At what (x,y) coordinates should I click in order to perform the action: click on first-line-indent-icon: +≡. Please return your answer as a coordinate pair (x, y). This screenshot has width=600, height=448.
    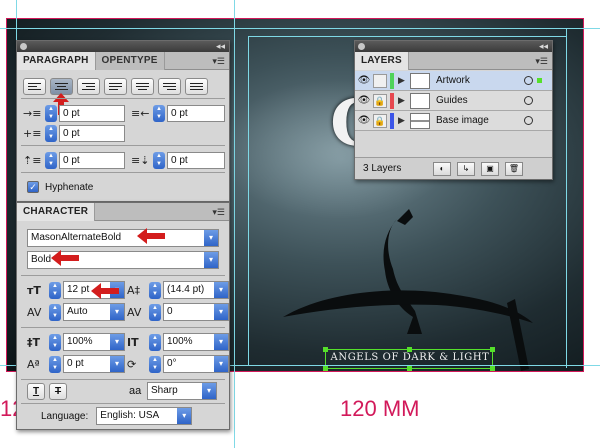
    Looking at the image, I should click on (32, 133).